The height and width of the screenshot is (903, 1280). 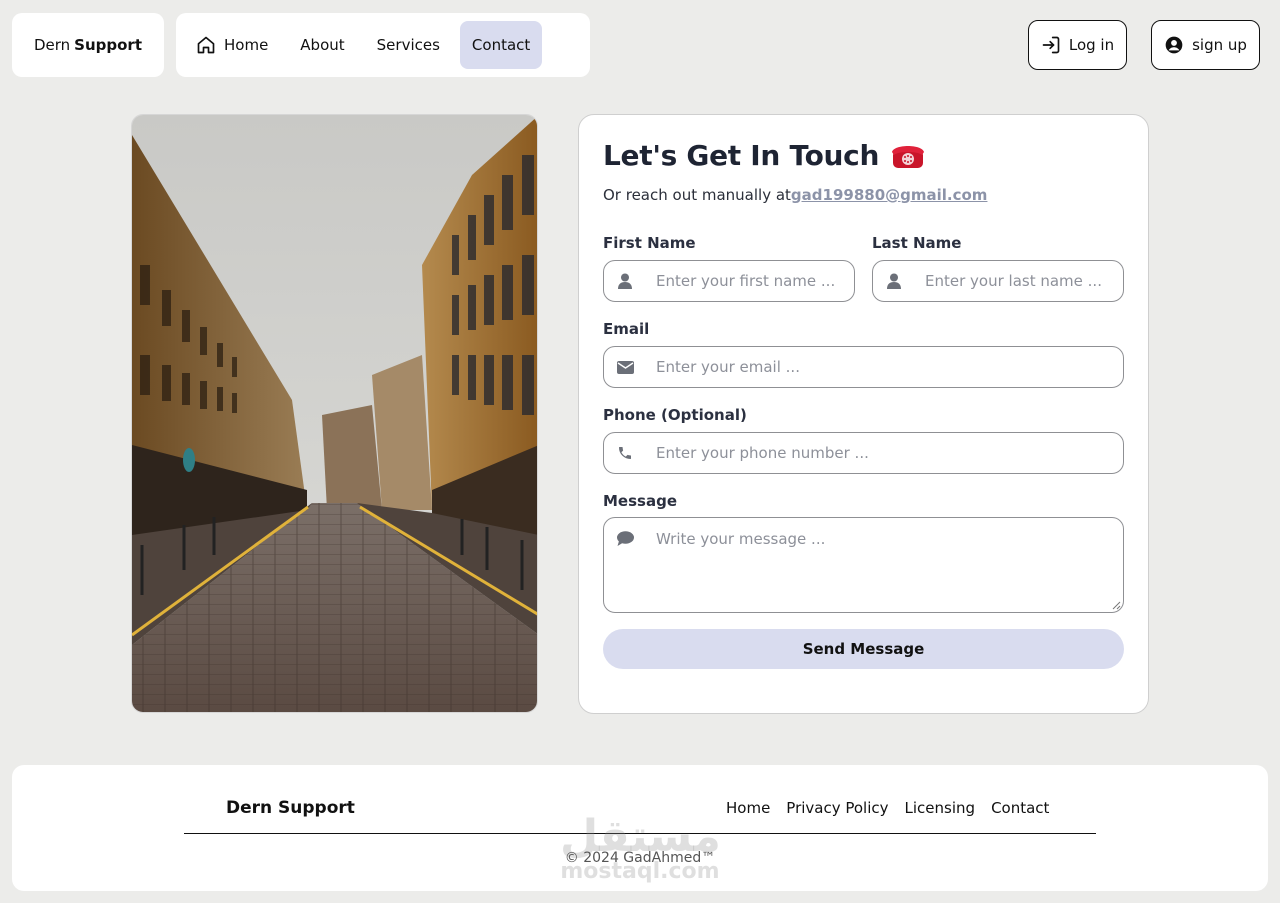 What do you see at coordinates (206, 45) in the screenshot?
I see `home-icon` at bounding box center [206, 45].